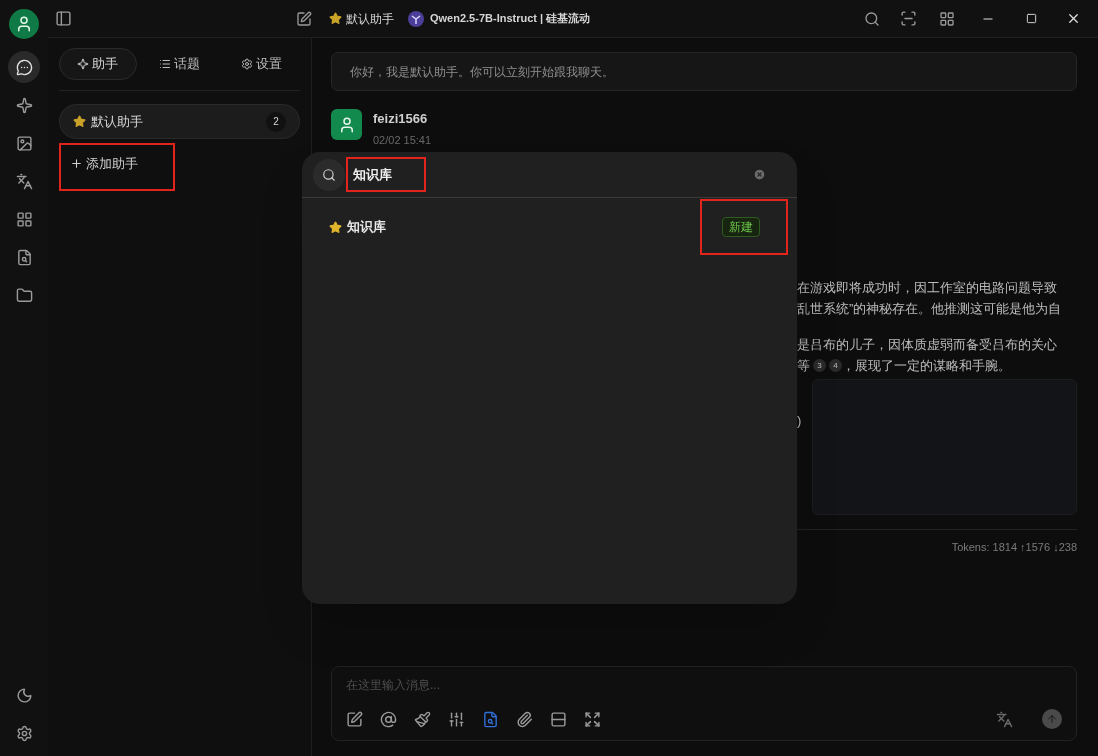 The image size is (1098, 756). What do you see at coordinates (1073, 18) in the screenshot?
I see `close-icon` at bounding box center [1073, 18].